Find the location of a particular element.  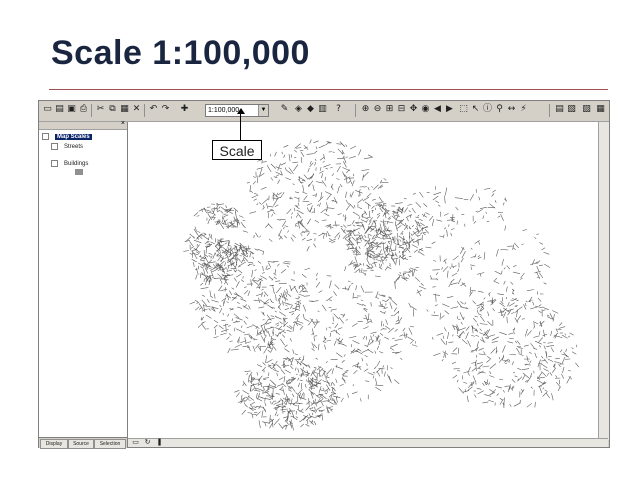

new-document-icon: ▭ is located at coordinates (47, 109).